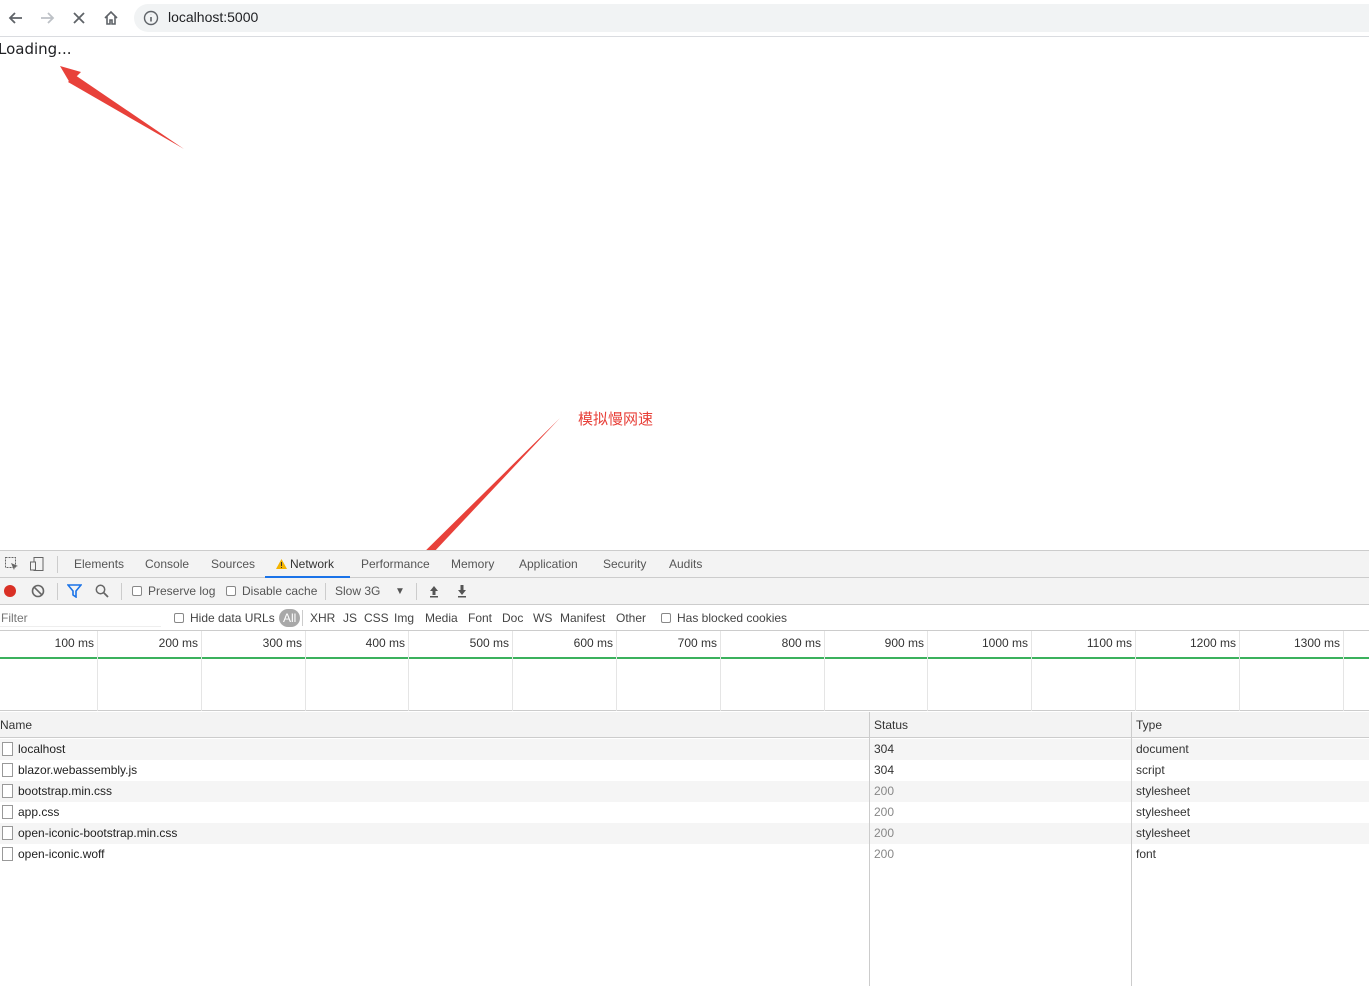  What do you see at coordinates (322, 618) in the screenshot?
I see `type-filter-xhr: XHR` at bounding box center [322, 618].